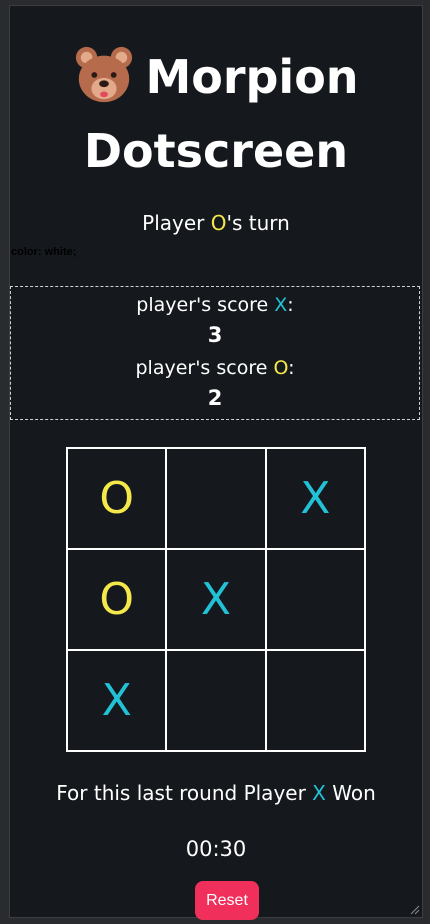  What do you see at coordinates (281, 368) in the screenshot?
I see `score-o-symbol: O` at bounding box center [281, 368].